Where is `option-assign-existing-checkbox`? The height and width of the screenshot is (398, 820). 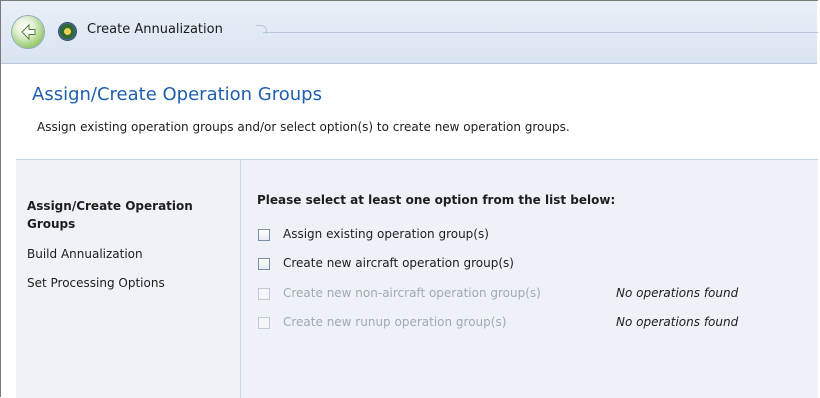
option-assign-existing-checkbox is located at coordinates (264, 235).